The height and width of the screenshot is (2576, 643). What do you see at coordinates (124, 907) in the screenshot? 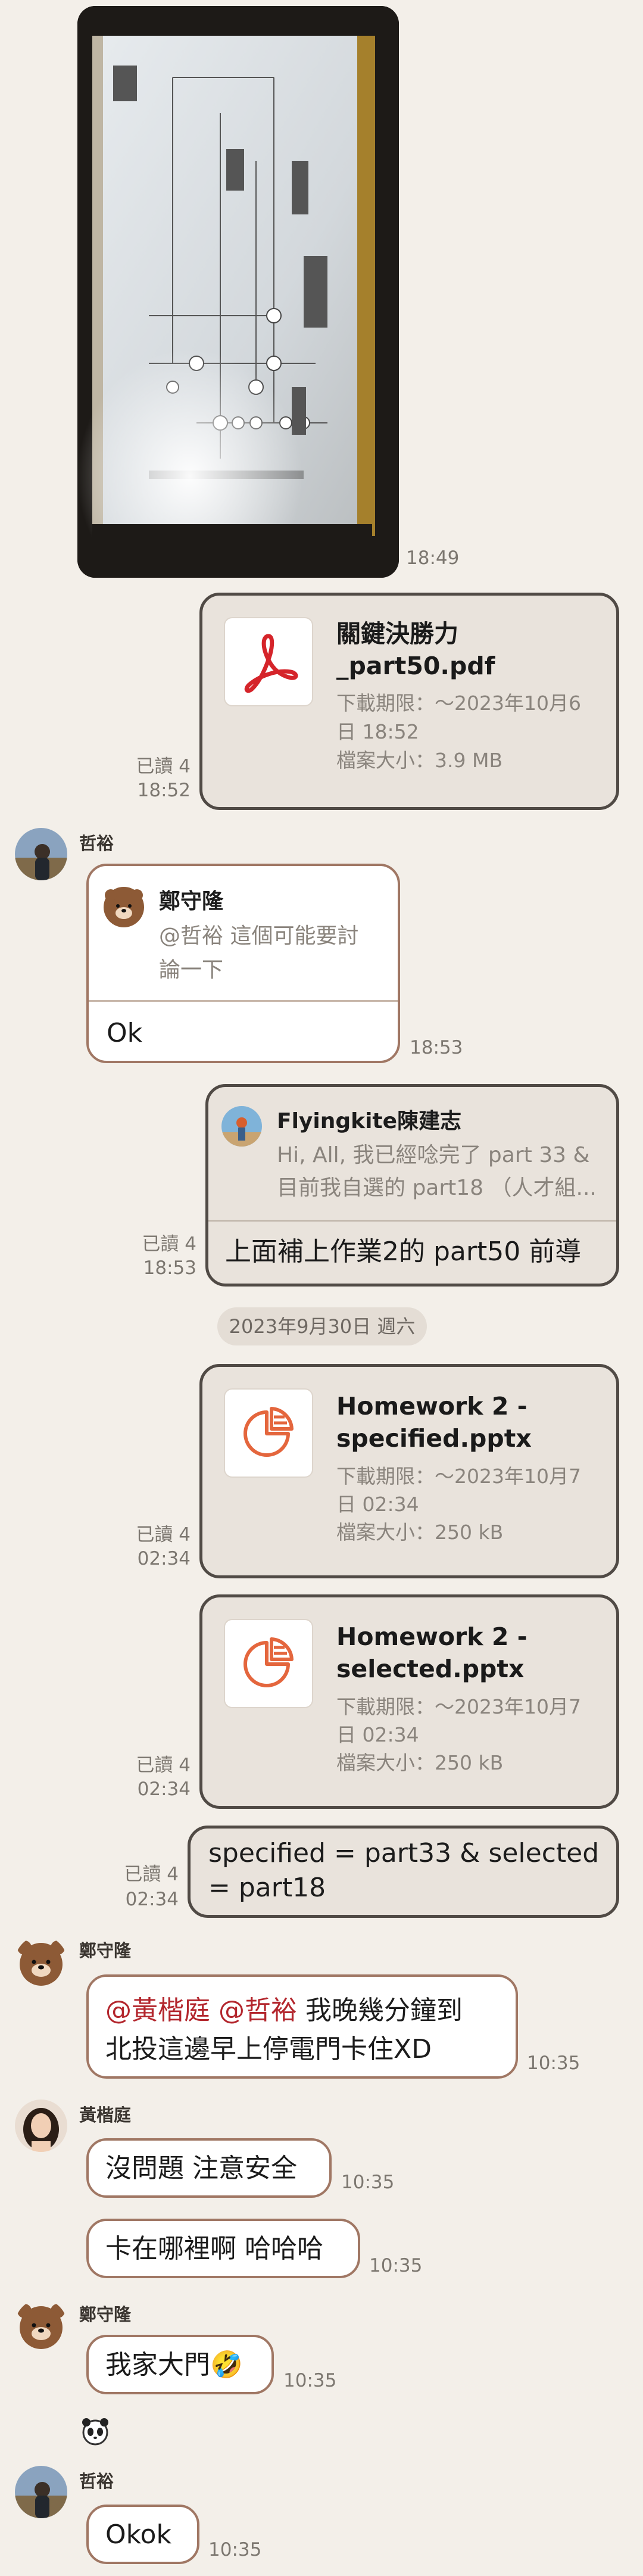
I see `quote-avatar-bear` at bounding box center [124, 907].